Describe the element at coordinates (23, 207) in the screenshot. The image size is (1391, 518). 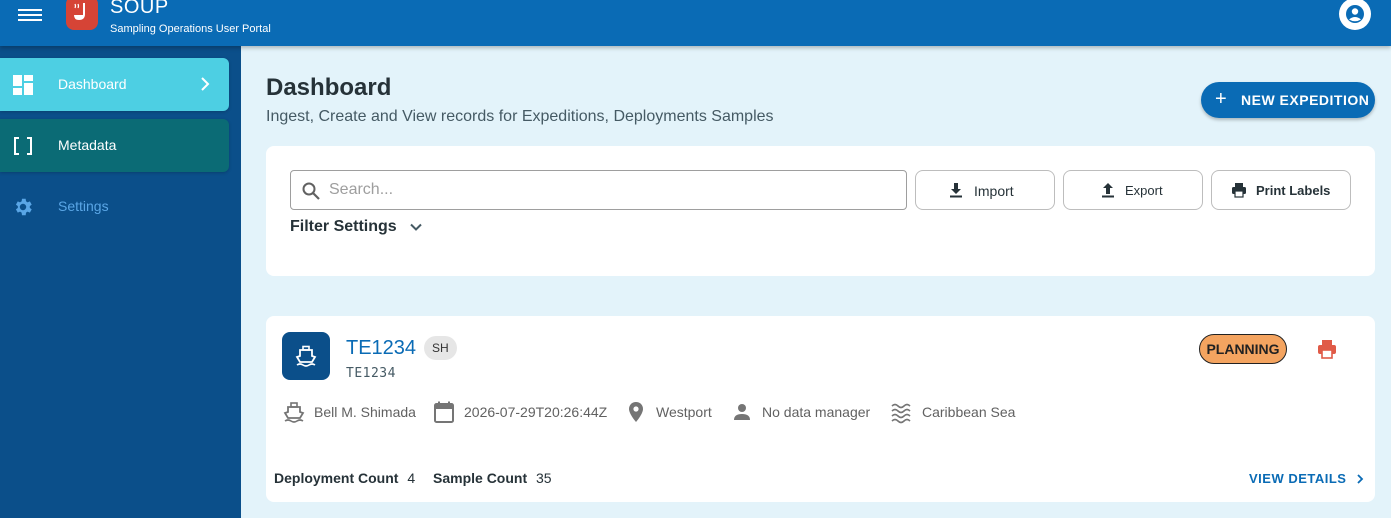
I see `gear-icon` at that location.